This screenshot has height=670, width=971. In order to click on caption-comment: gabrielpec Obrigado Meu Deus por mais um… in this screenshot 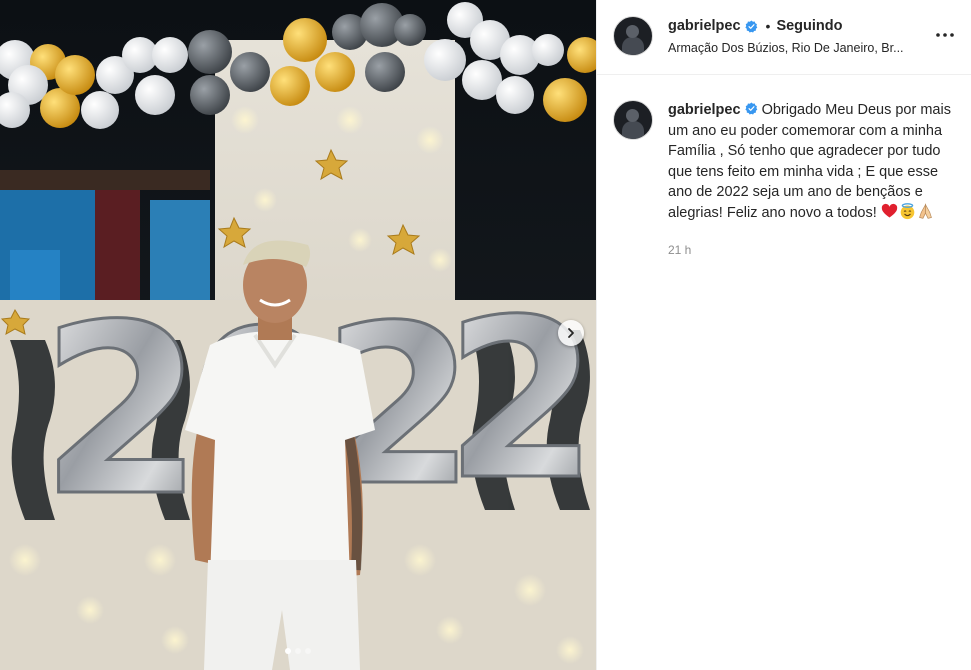, I will do `click(784, 168)`.